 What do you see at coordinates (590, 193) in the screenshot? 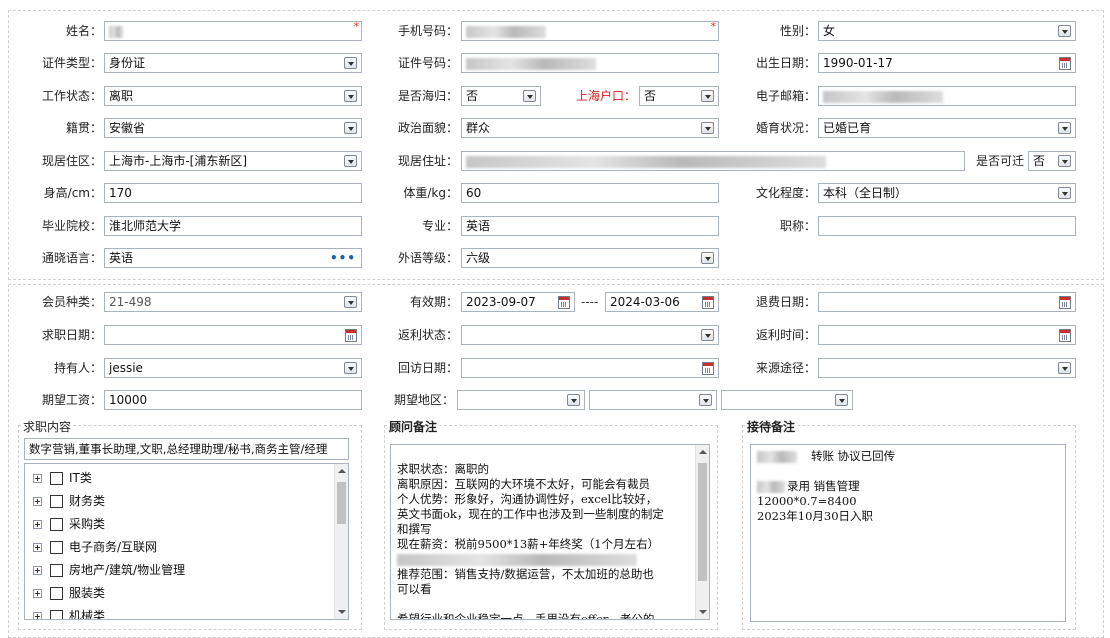
I see `weight-input: 60` at bounding box center [590, 193].